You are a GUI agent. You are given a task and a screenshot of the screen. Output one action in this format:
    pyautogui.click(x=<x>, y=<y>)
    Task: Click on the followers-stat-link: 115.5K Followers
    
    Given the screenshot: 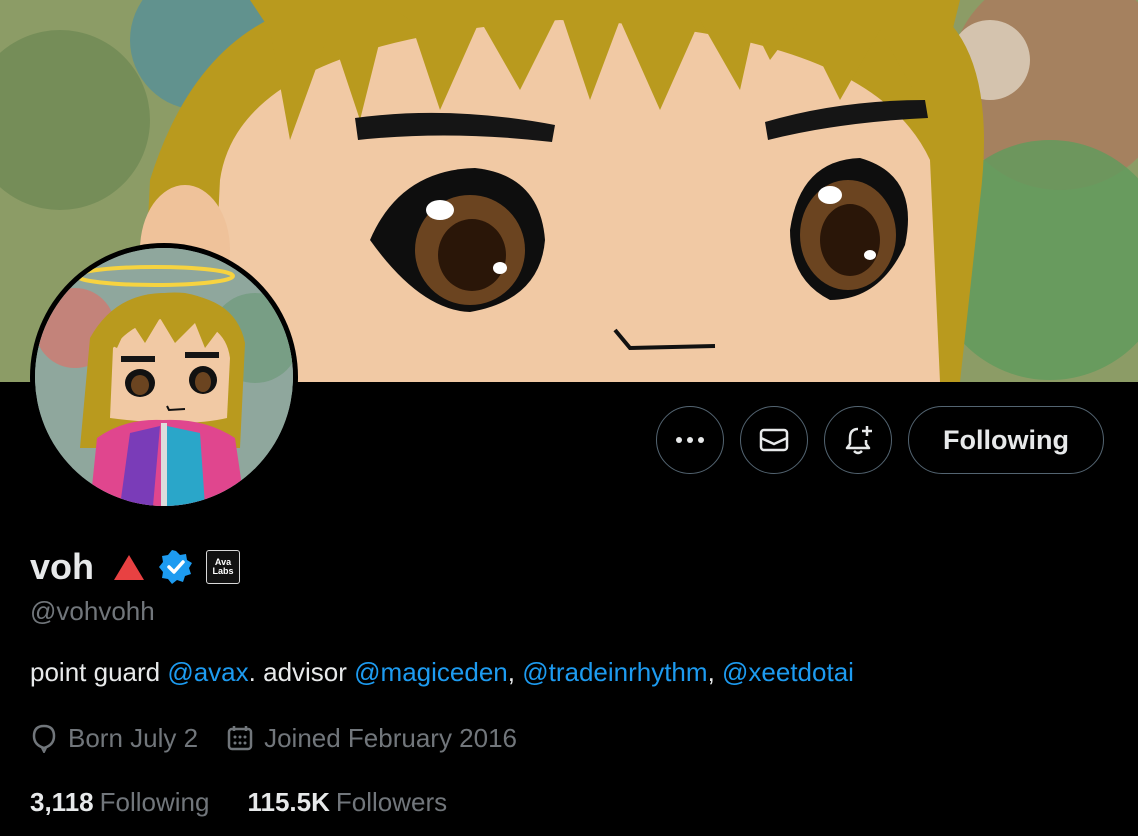 What is the action you would take?
    pyautogui.click(x=347, y=802)
    